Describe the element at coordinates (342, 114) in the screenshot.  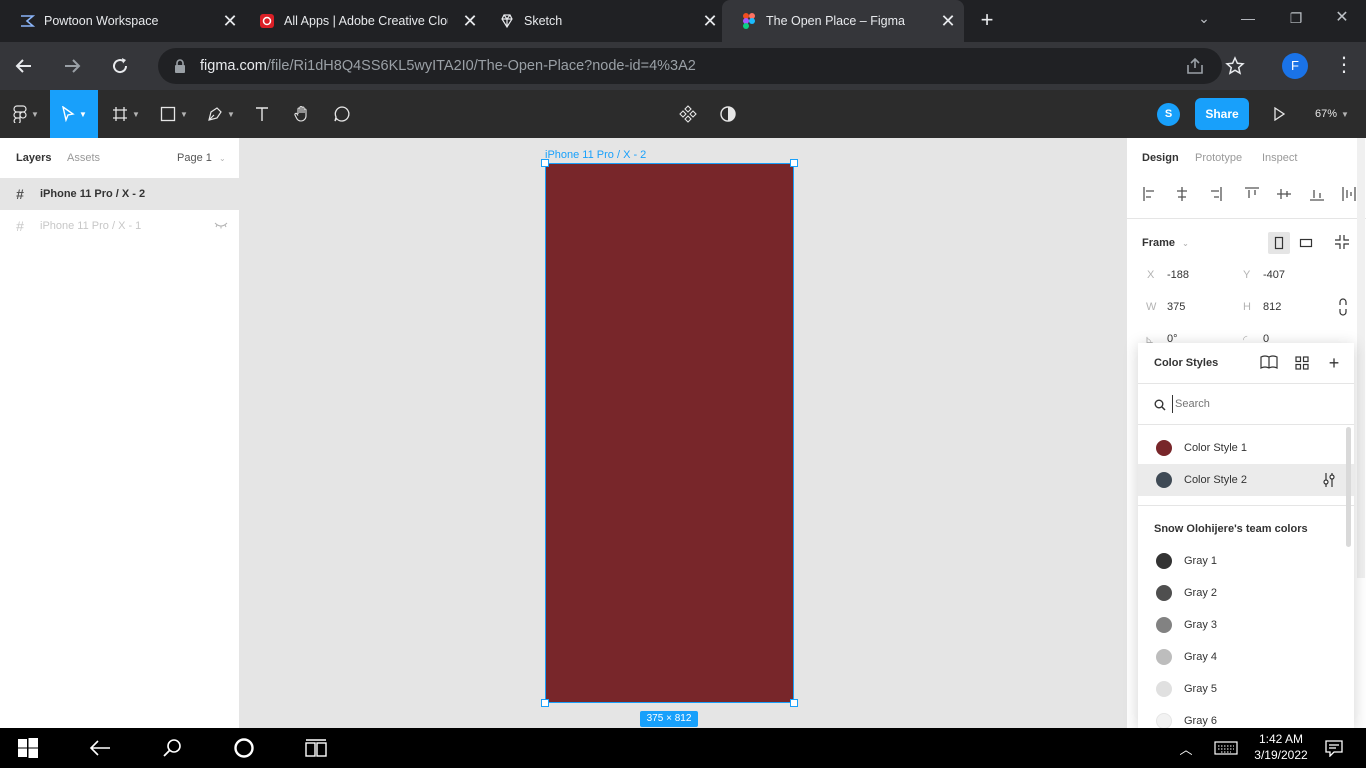
I see `comment-tool-button` at that location.